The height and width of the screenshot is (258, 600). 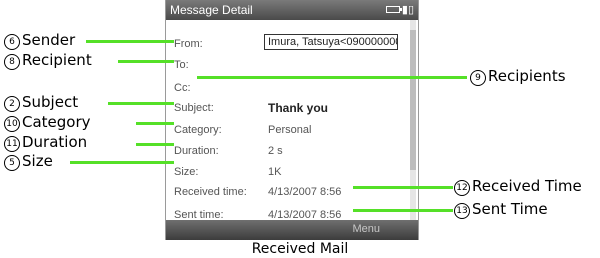 I want to click on annotation-recipient: 8 Recipient, so click(x=48, y=60).